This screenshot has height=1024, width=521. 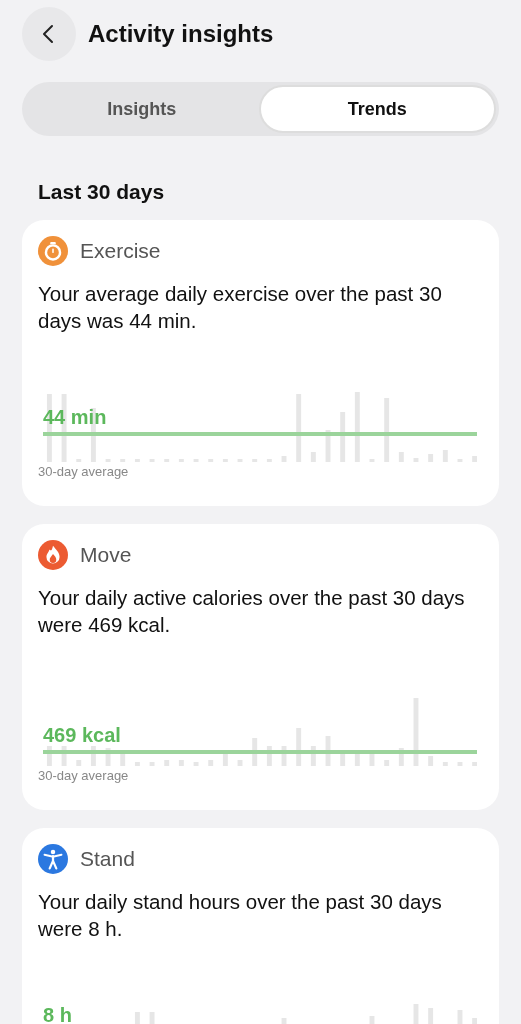 I want to click on average-value: 469 kcal, so click(x=82, y=735).